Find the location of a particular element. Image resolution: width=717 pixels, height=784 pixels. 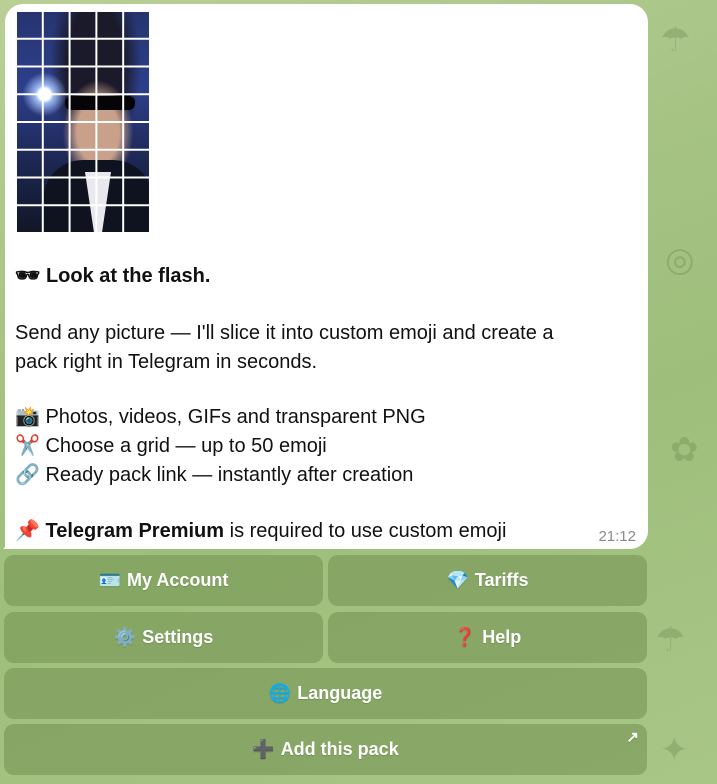

external-link-arrow-icon: ↗ is located at coordinates (632, 737).